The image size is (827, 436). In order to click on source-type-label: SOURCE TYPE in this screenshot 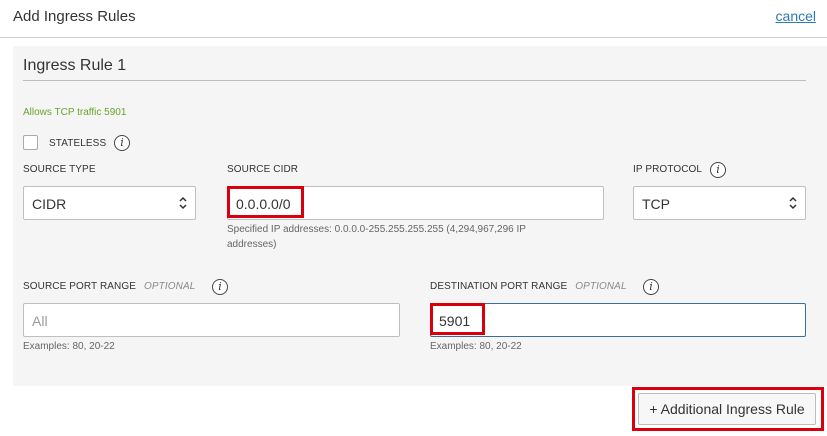, I will do `click(59, 169)`.